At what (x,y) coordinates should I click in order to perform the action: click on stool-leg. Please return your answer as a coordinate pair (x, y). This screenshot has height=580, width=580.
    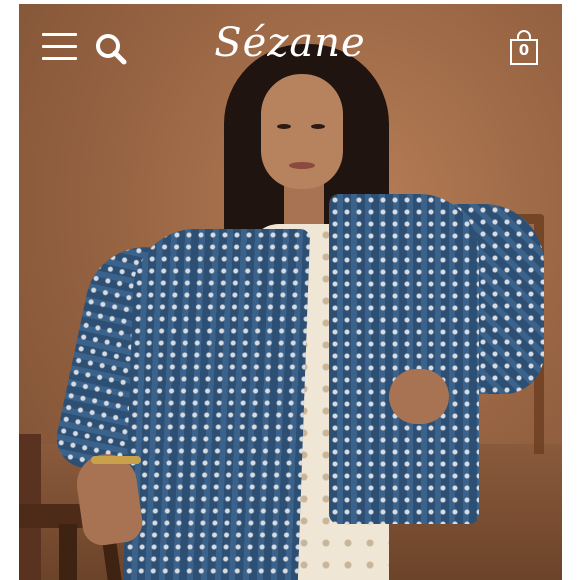
    Looking at the image, I should click on (68, 552).